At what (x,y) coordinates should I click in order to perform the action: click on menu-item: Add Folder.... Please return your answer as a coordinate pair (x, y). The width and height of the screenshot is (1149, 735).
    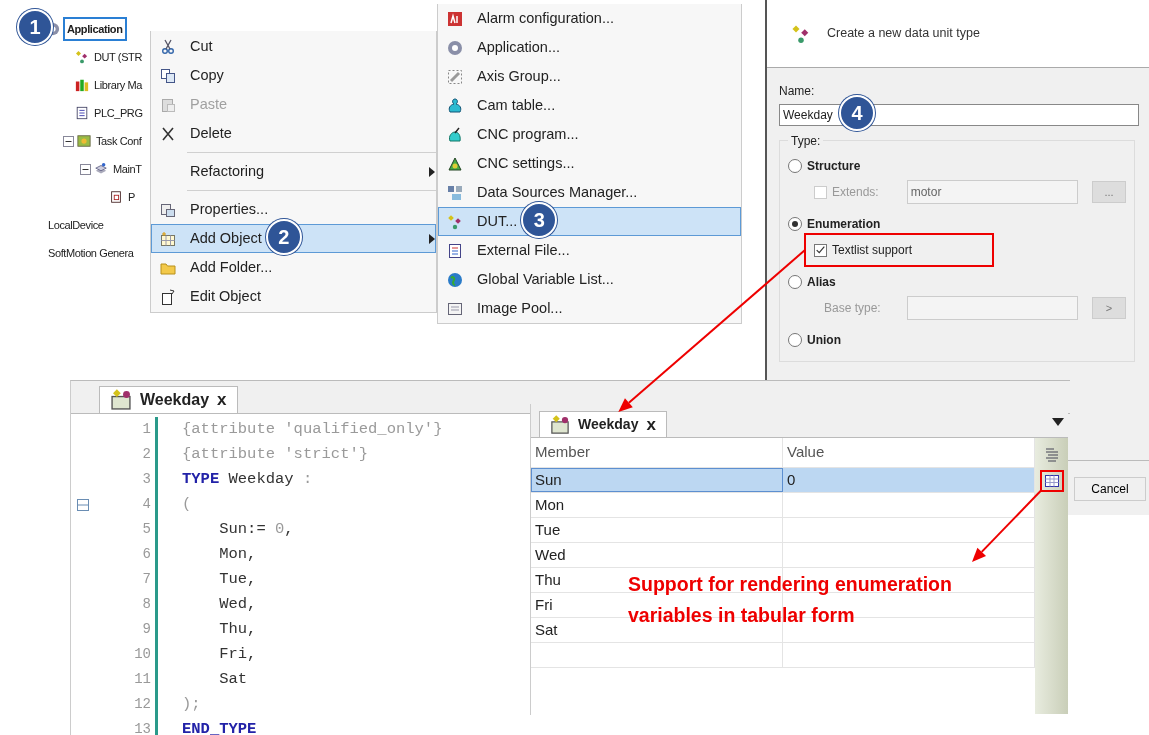
    Looking at the image, I should click on (293, 267).